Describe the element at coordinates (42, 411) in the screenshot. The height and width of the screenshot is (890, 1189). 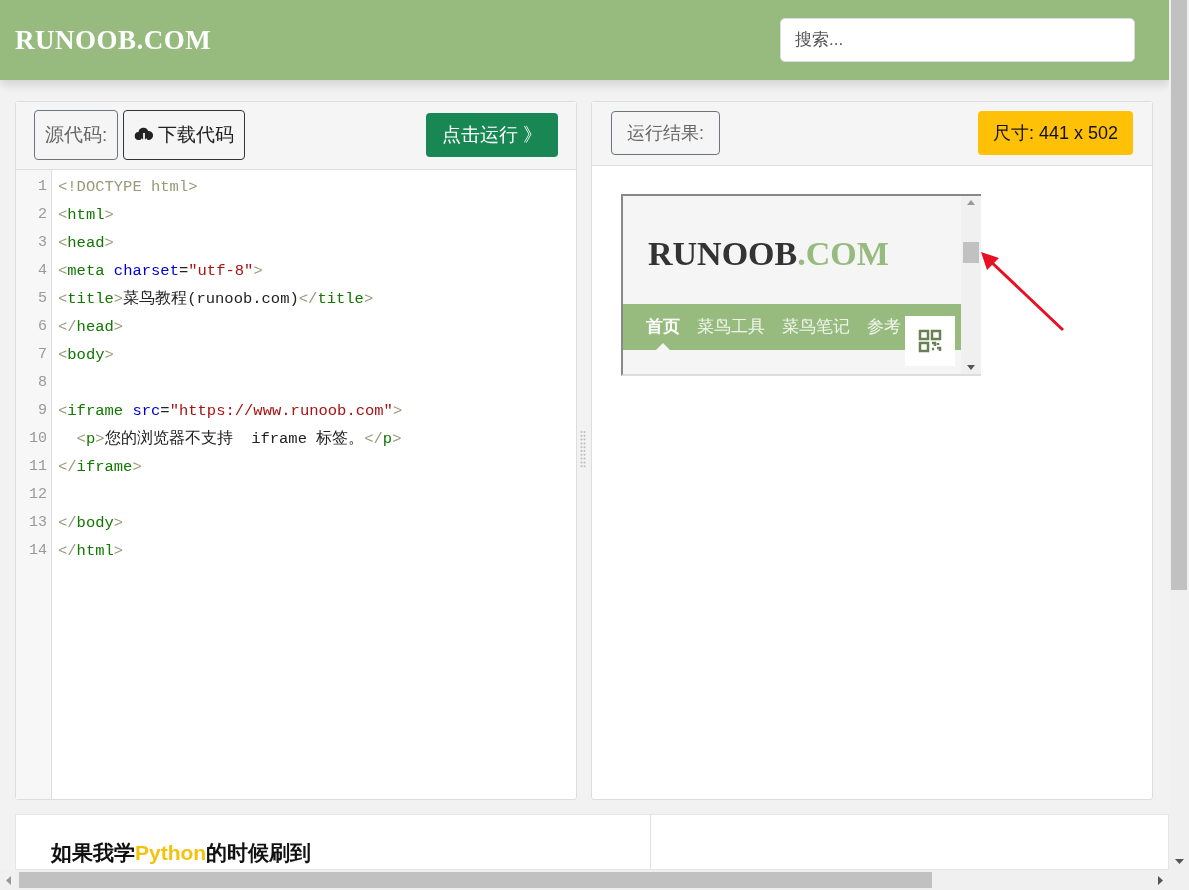
I see `line-number: 9` at that location.